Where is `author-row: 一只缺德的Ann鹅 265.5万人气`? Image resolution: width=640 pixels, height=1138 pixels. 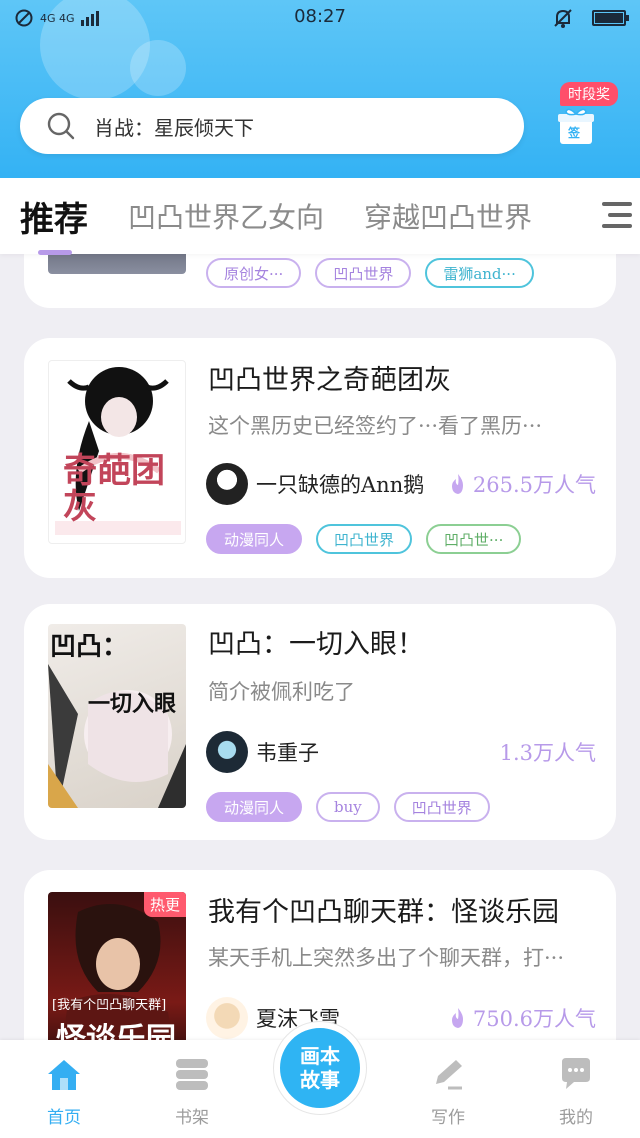 author-row: 一只缺德的Ann鹅 265.5万人气 is located at coordinates (401, 484).